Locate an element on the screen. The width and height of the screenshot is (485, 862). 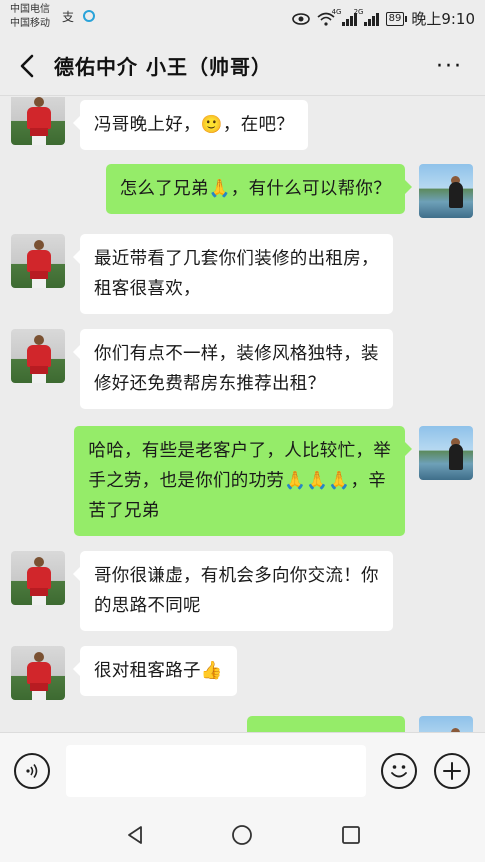
voice-icon is located at coordinates (32, 771).